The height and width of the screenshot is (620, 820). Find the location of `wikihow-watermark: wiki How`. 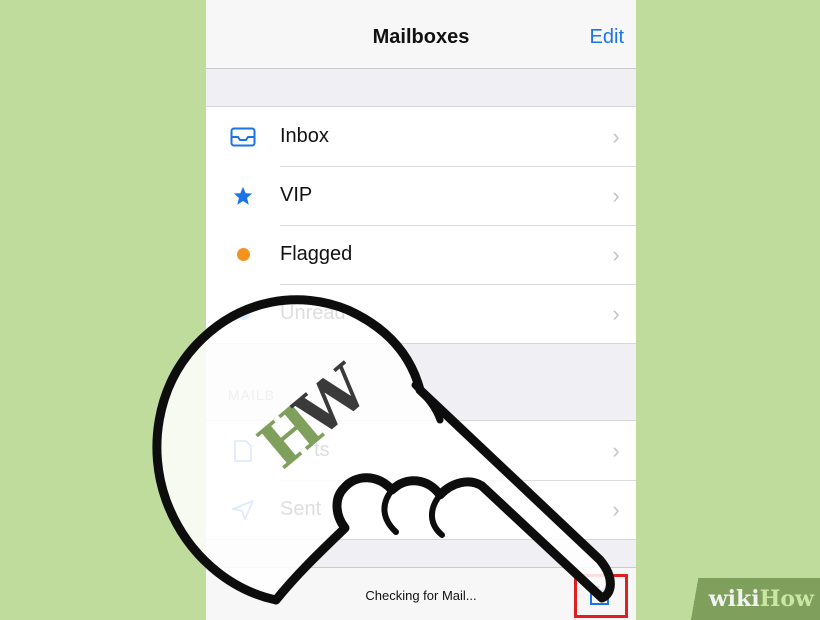

wikihow-watermark: wiki How is located at coordinates (745, 599).